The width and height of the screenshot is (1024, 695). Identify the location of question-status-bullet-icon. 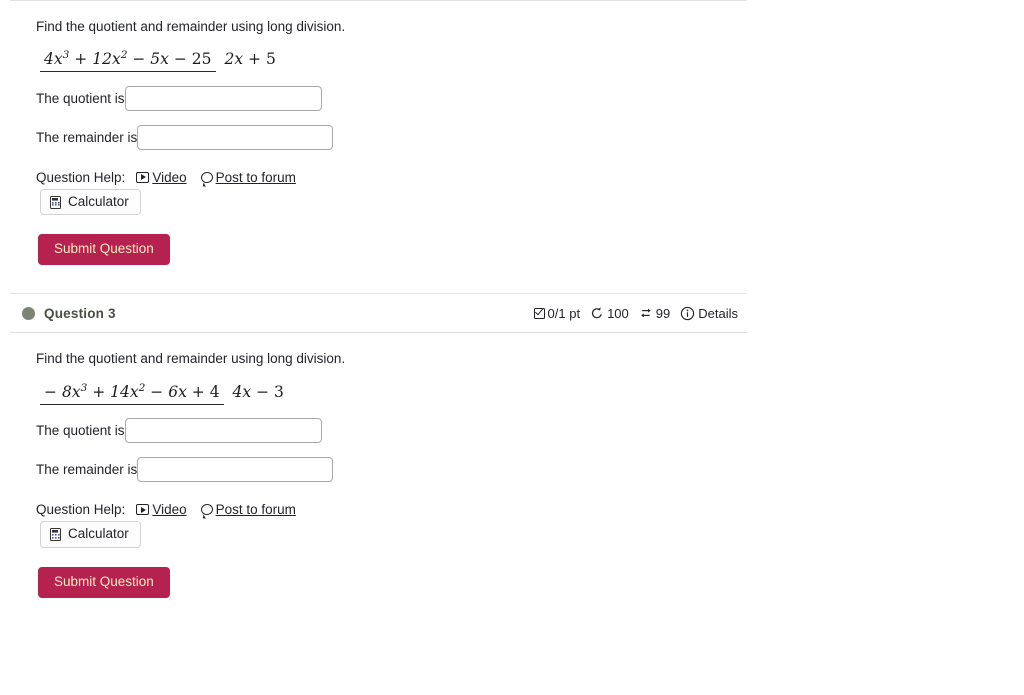
(28, 313).